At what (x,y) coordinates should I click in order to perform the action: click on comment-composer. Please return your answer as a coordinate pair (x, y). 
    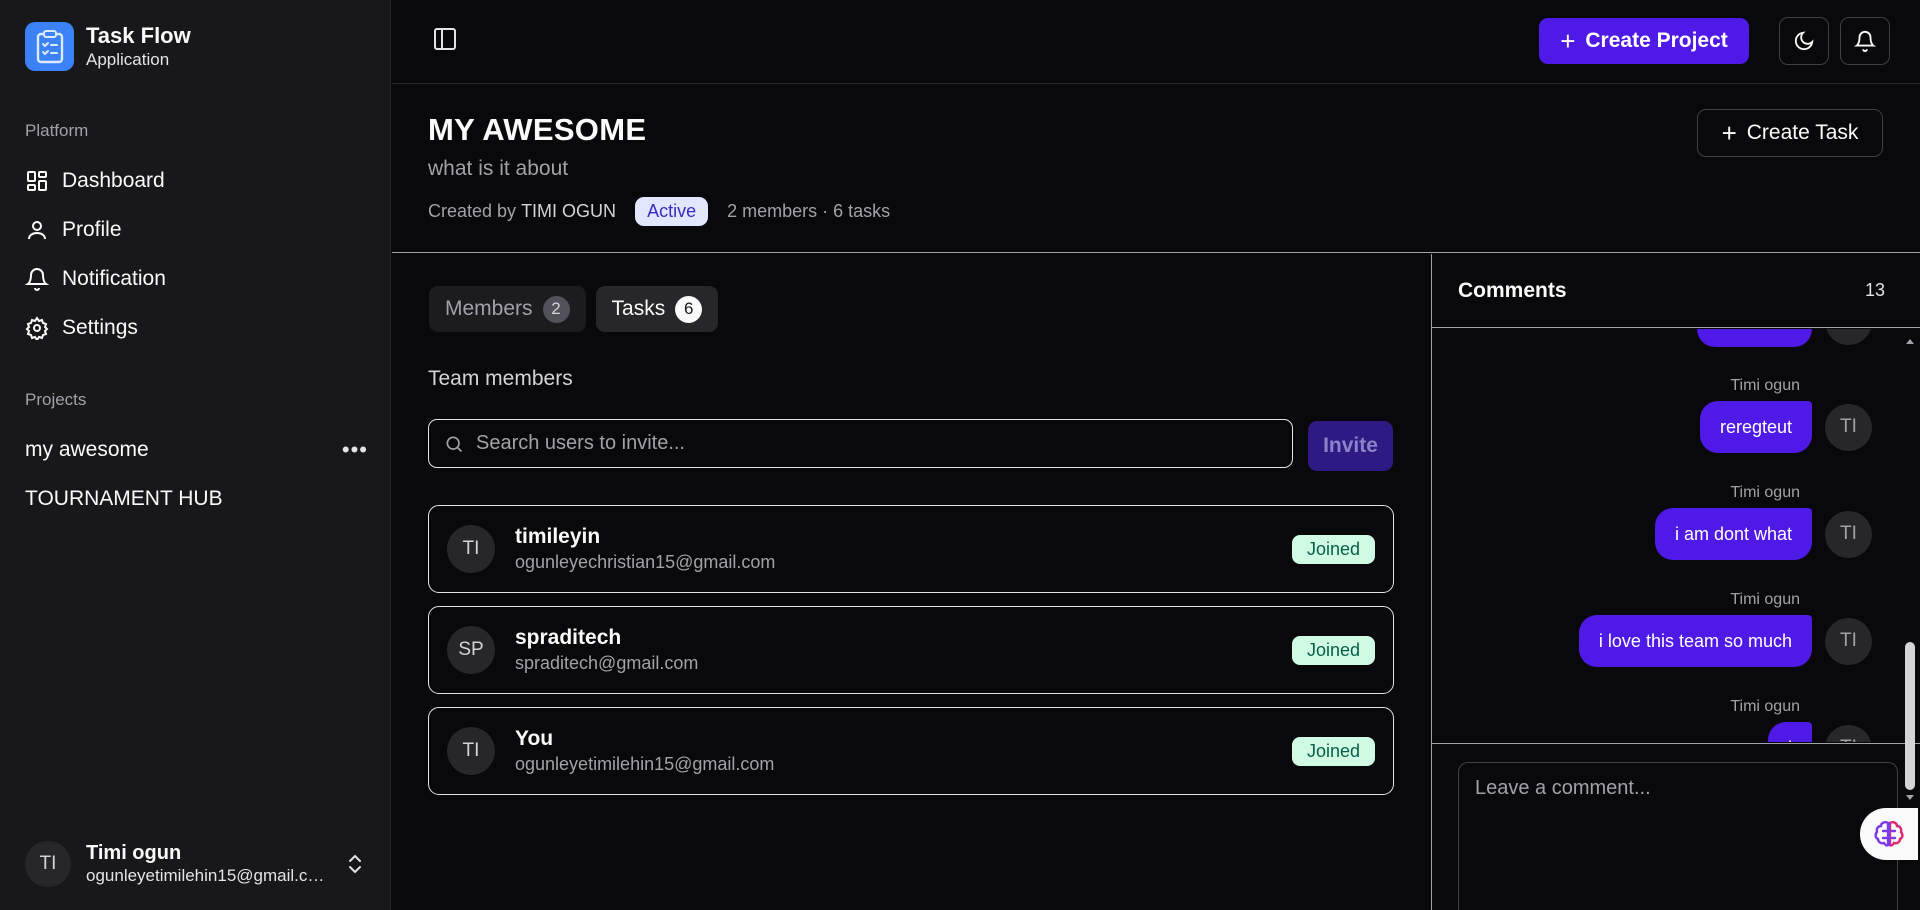
    Looking at the image, I should click on (1676, 826).